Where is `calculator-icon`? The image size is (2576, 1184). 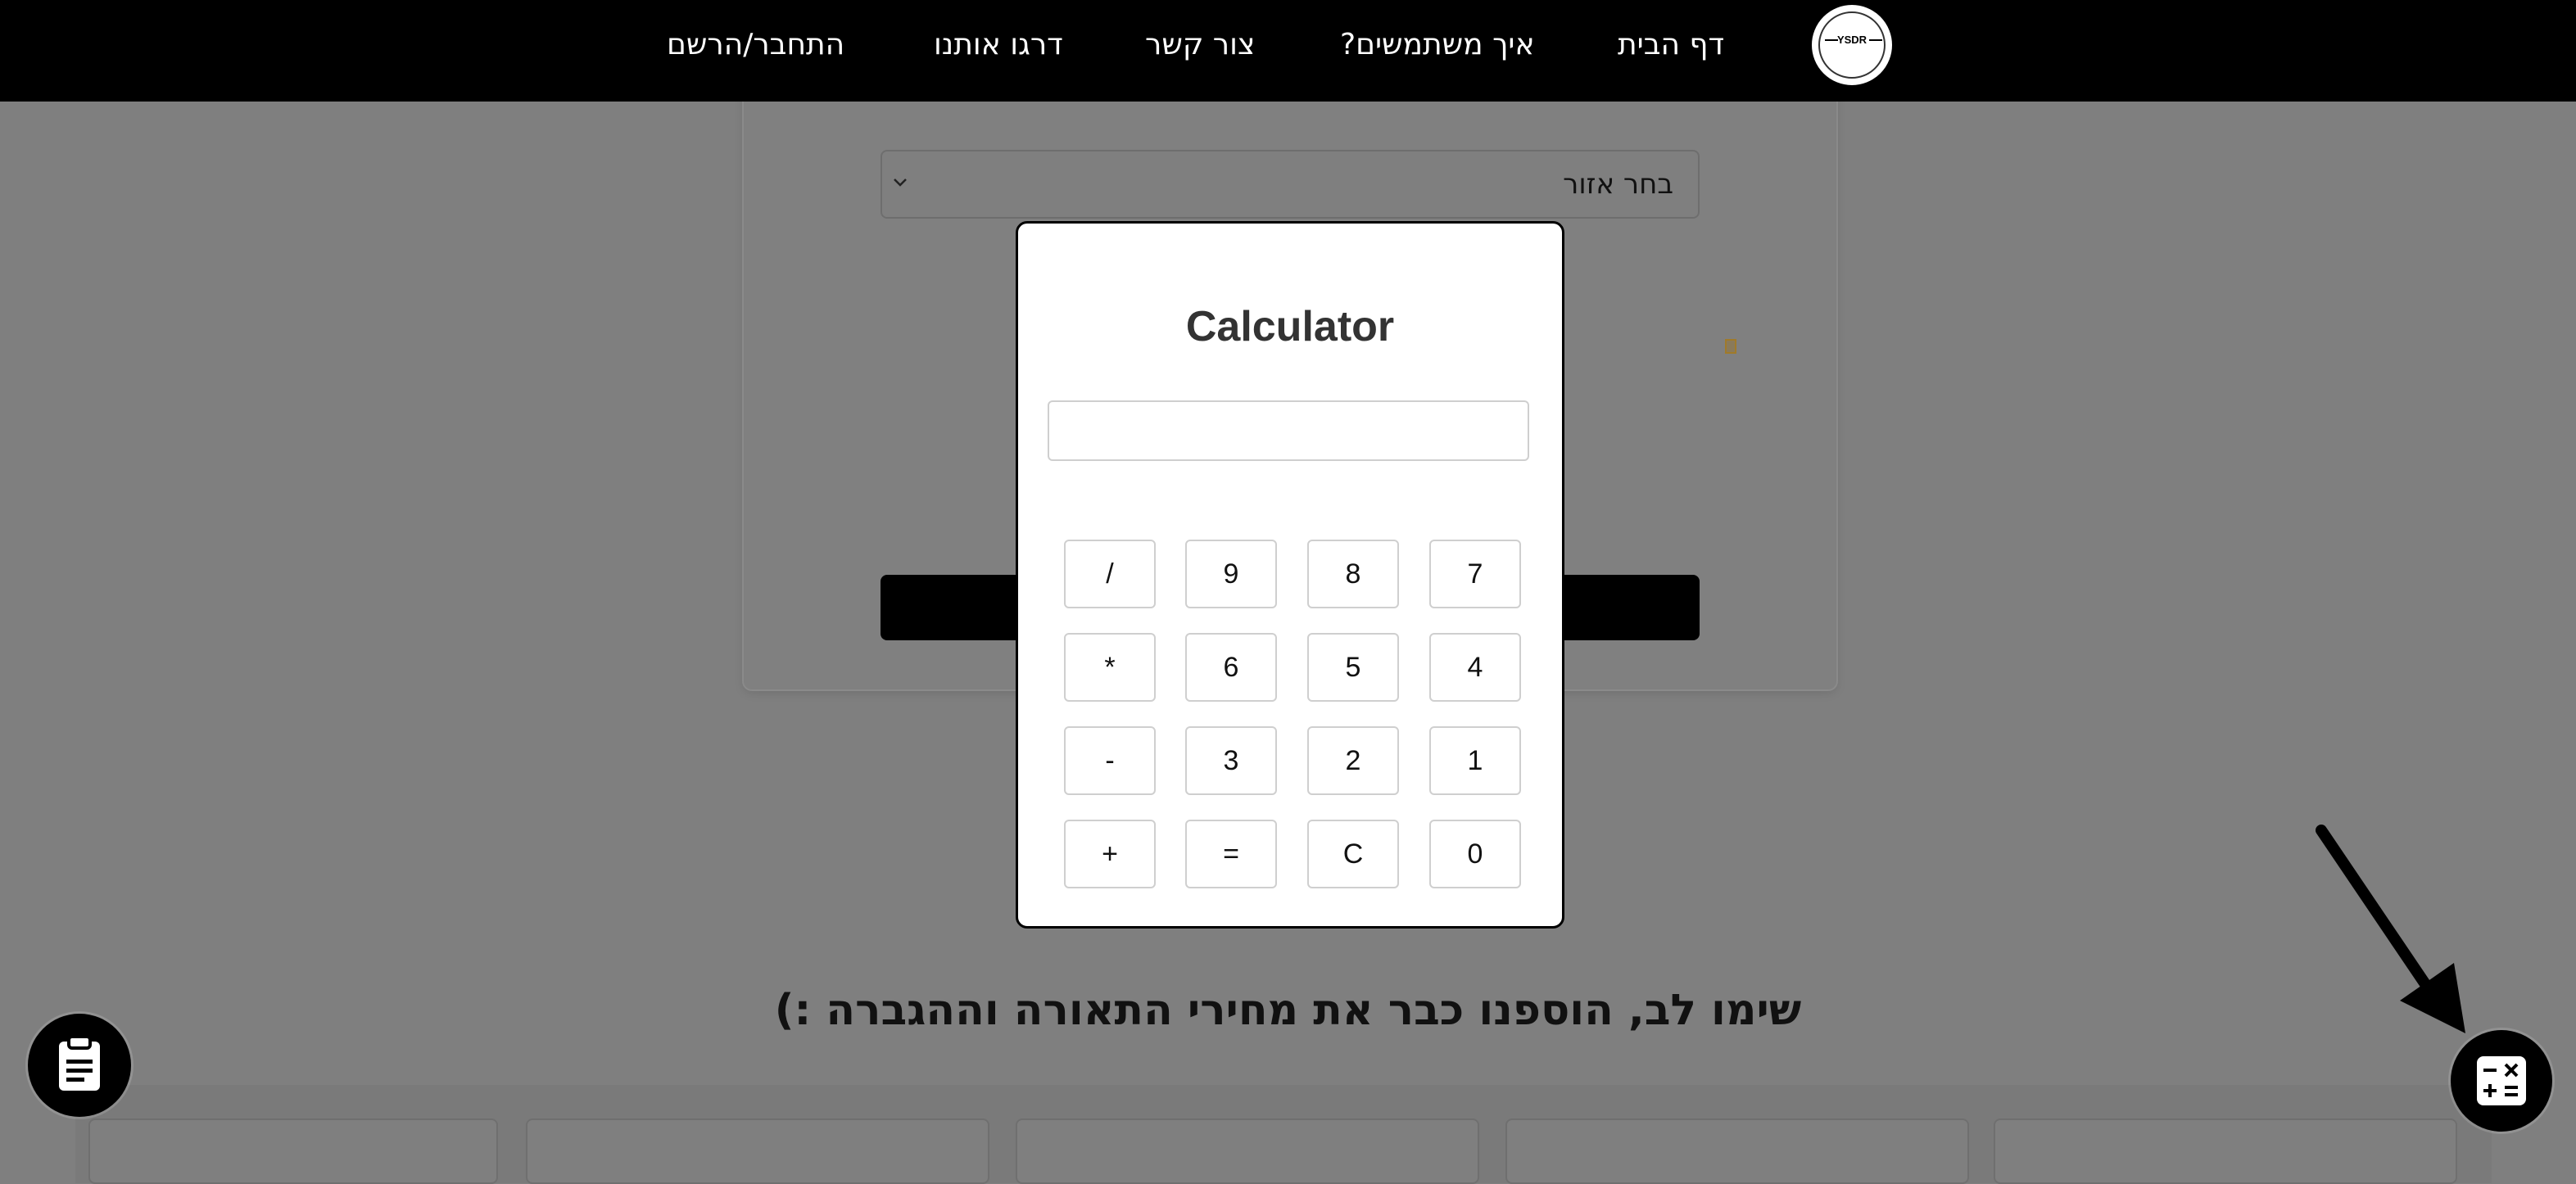 calculator-icon is located at coordinates (2501, 1080).